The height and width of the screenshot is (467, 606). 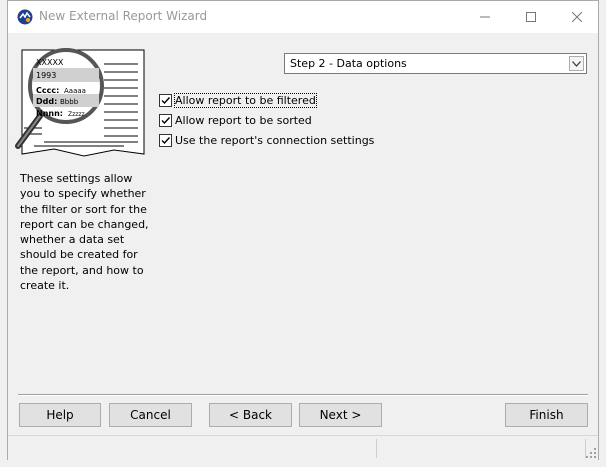 What do you see at coordinates (46, 75) in the screenshot?
I see `illus-line2: 1993` at bounding box center [46, 75].